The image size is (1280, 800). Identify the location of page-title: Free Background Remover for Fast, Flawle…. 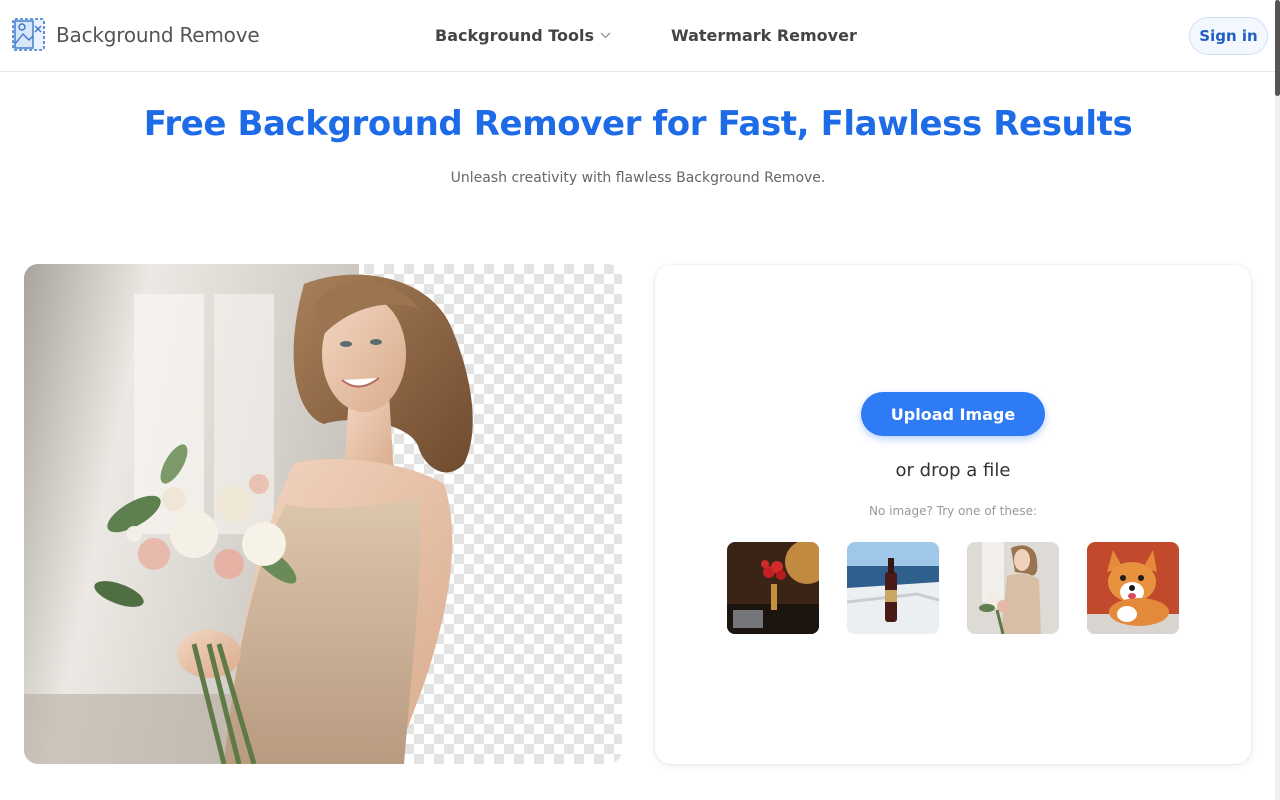
(638, 124).